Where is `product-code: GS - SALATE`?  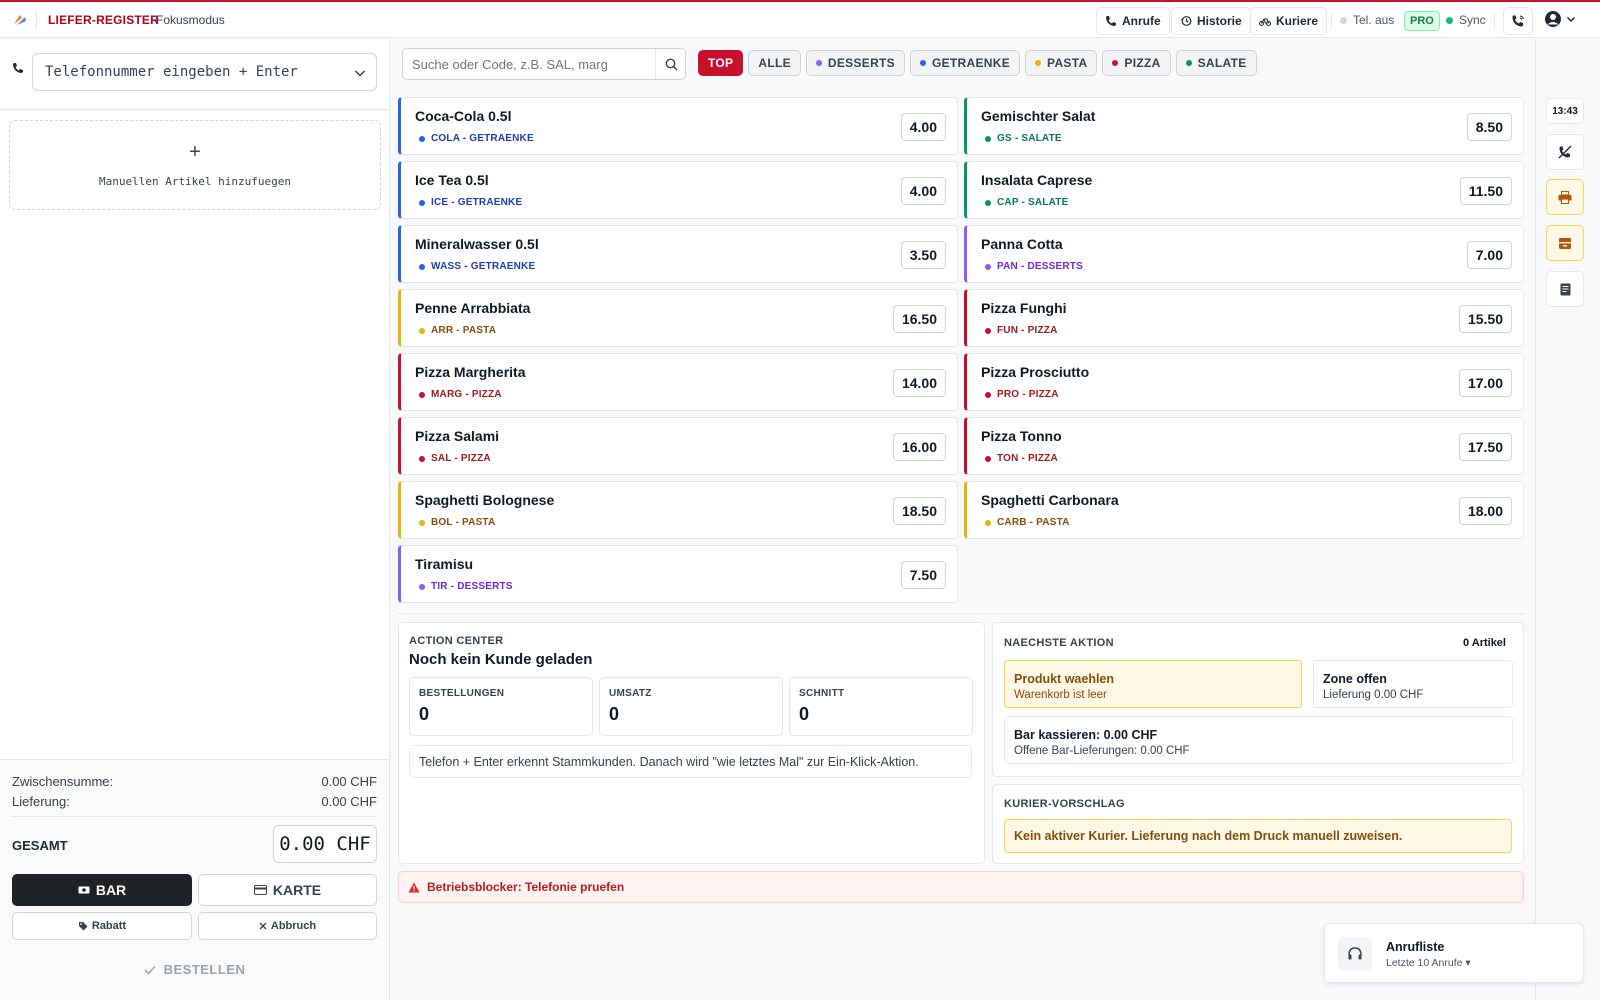
product-code: GS - SALATE is located at coordinates (1023, 138).